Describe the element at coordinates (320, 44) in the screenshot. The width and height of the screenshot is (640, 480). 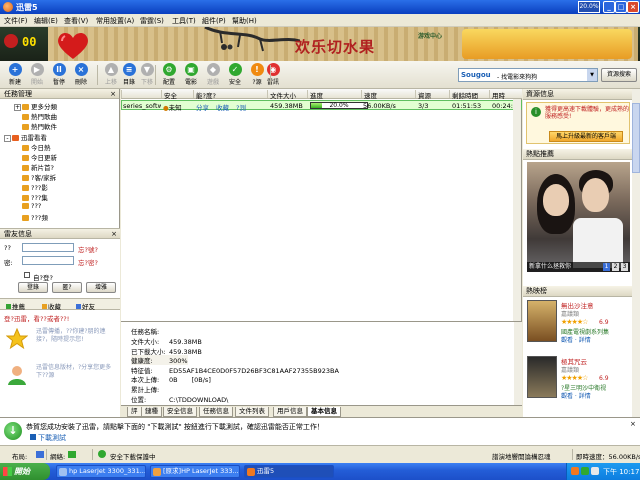
I see `game-banner: 00 欢乐切水果 游戏中心` at that location.